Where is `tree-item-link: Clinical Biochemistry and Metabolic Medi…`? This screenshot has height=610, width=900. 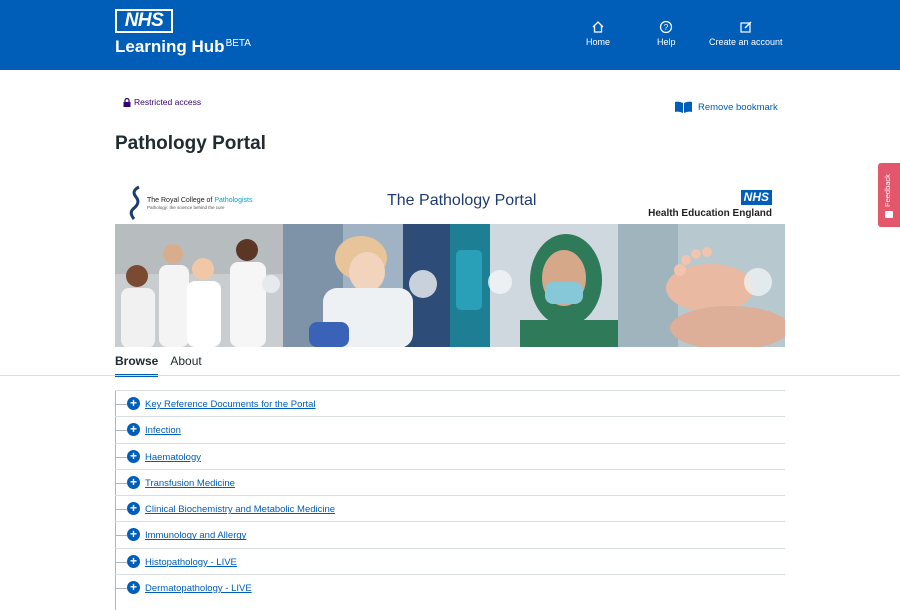
tree-item-link: Clinical Biochemistry and Metabolic Medi… is located at coordinates (240, 509).